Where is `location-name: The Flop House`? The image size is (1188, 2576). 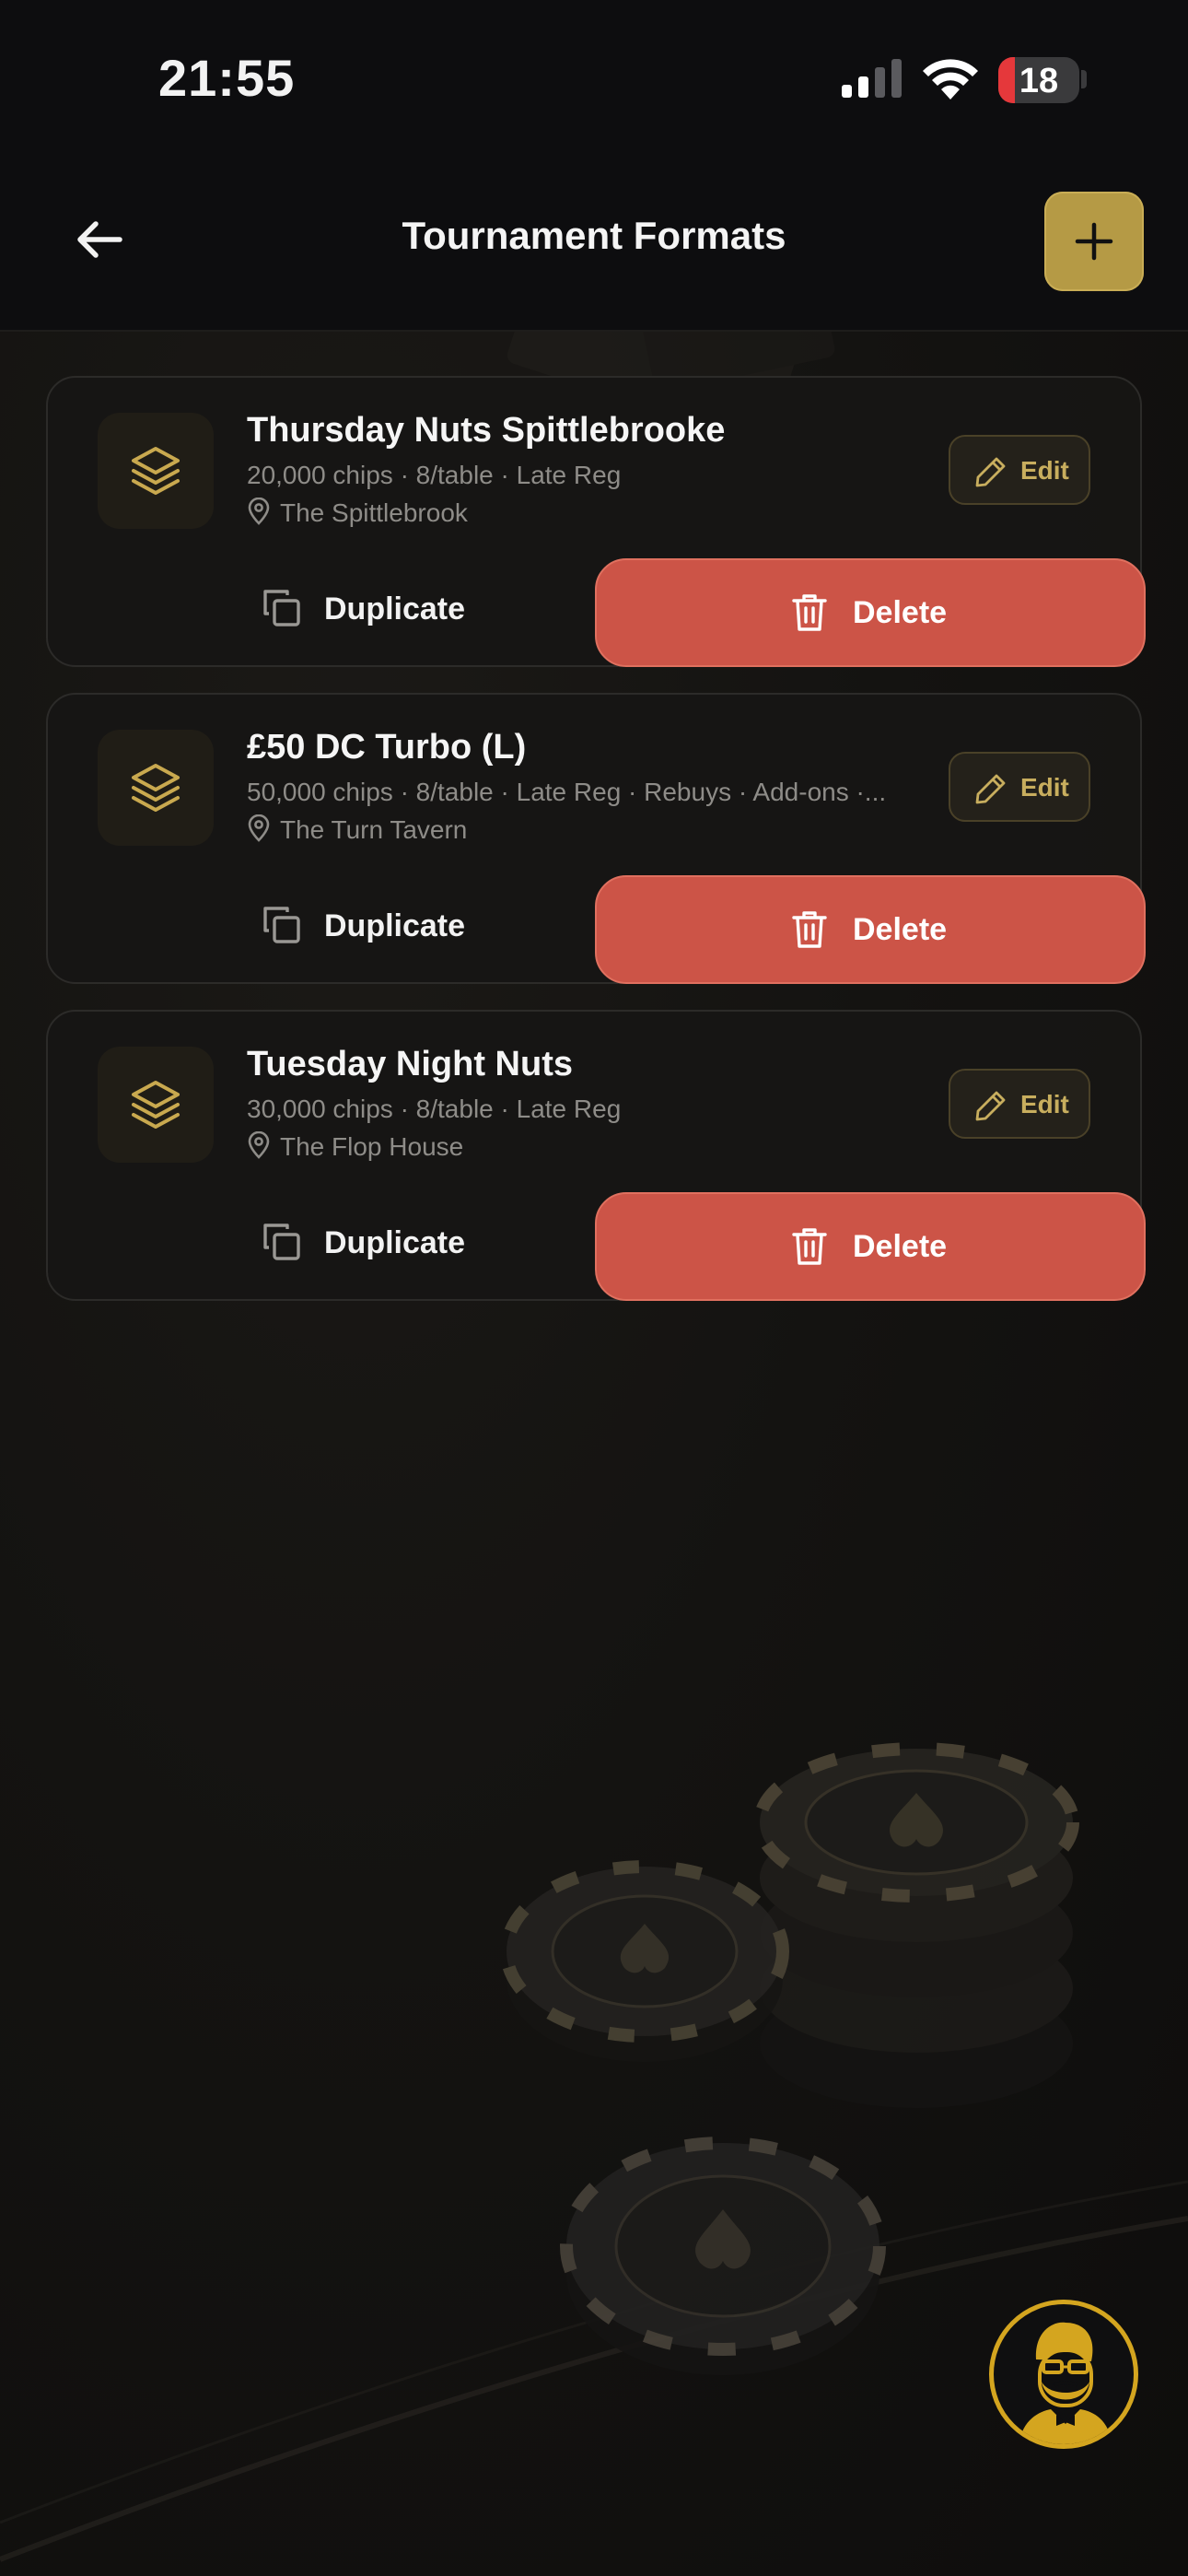 location-name: The Flop House is located at coordinates (372, 1147).